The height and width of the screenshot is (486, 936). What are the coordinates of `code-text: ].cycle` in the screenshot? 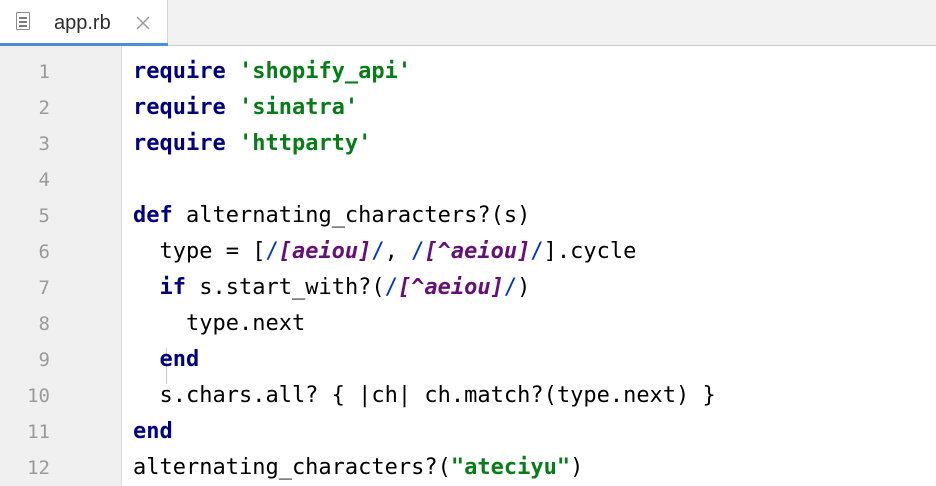 It's located at (590, 251).